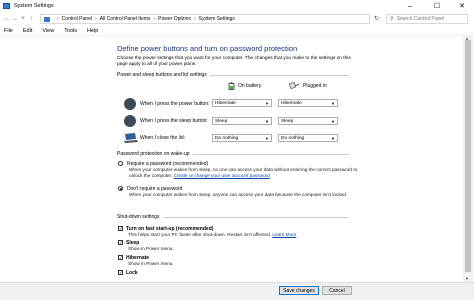 The image size is (474, 300). Describe the element at coordinates (132, 273) in the screenshot. I see `lock-option-label: Lock` at that location.